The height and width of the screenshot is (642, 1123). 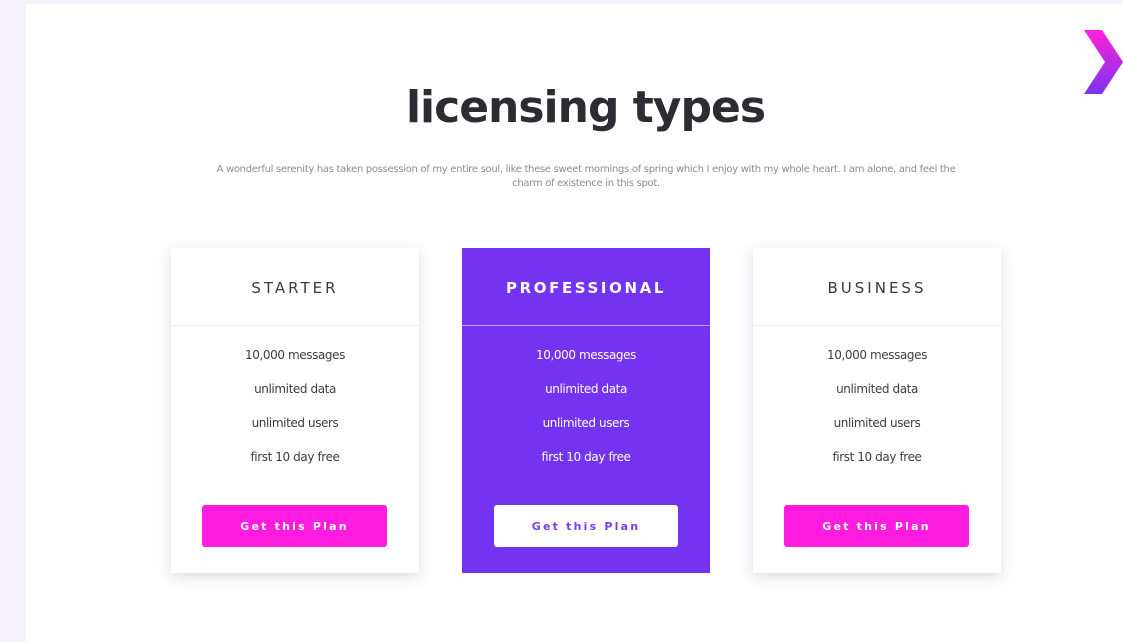 I want to click on plan-header: PROFESSIONAL, so click(x=586, y=287).